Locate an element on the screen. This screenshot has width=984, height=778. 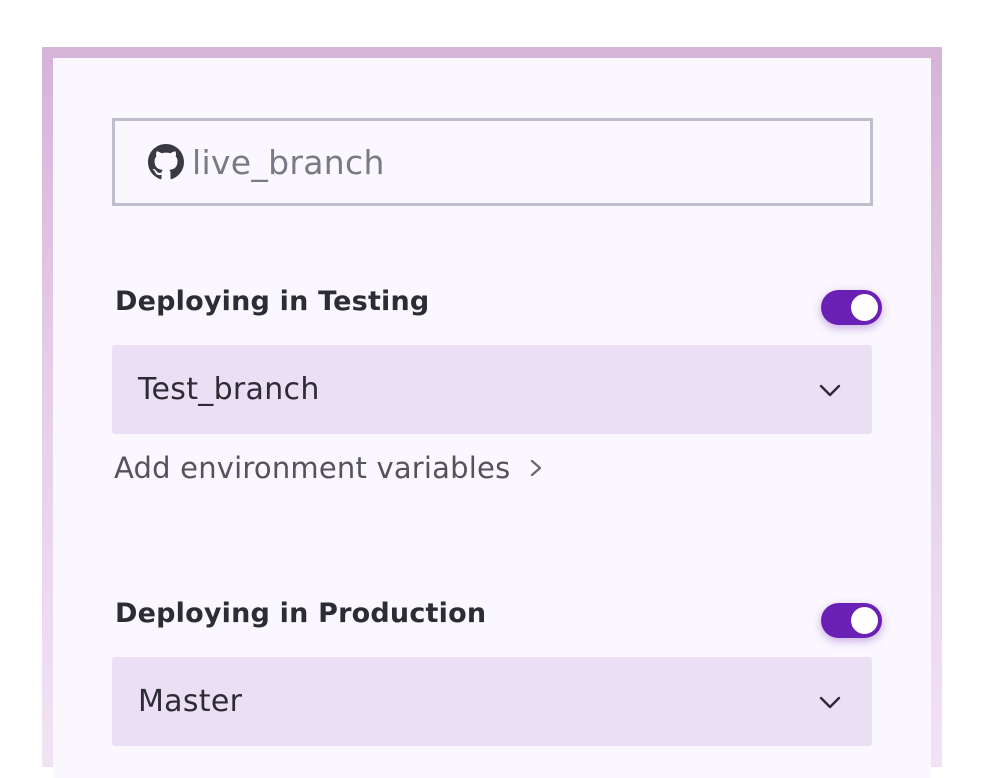
production-branch-value: Master is located at coordinates (190, 701).